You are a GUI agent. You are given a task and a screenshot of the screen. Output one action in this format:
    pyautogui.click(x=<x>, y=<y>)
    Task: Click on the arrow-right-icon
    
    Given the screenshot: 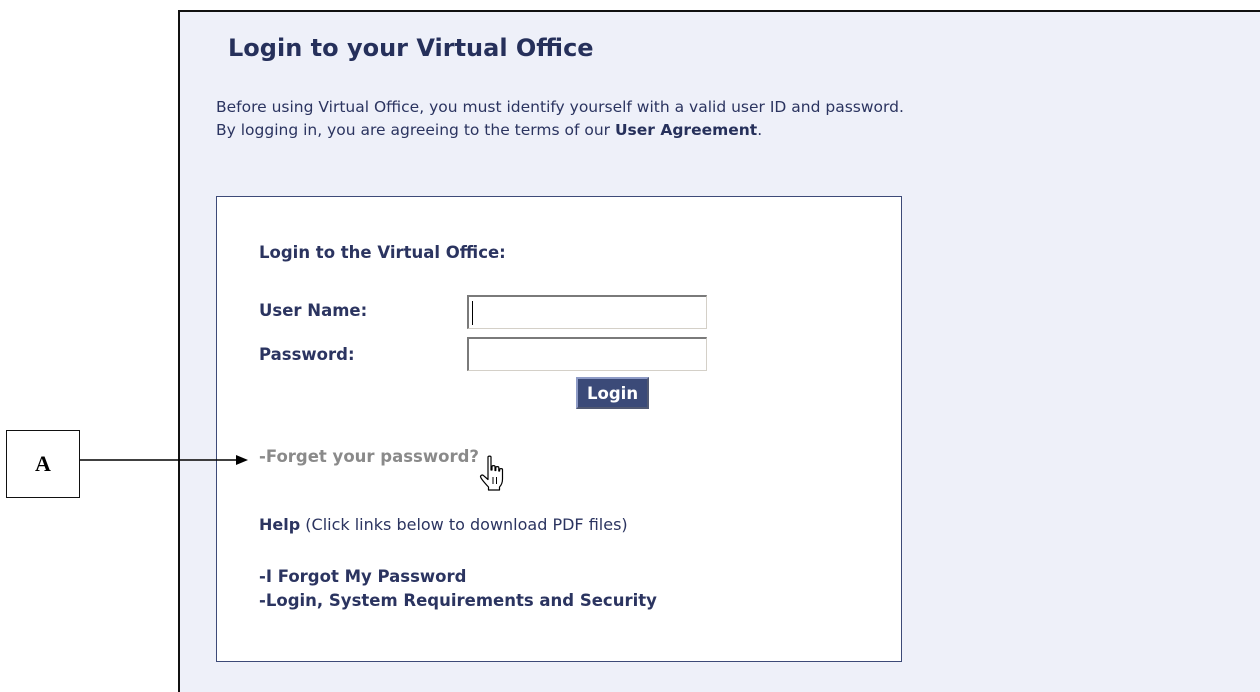 What is the action you would take?
    pyautogui.click(x=164, y=460)
    